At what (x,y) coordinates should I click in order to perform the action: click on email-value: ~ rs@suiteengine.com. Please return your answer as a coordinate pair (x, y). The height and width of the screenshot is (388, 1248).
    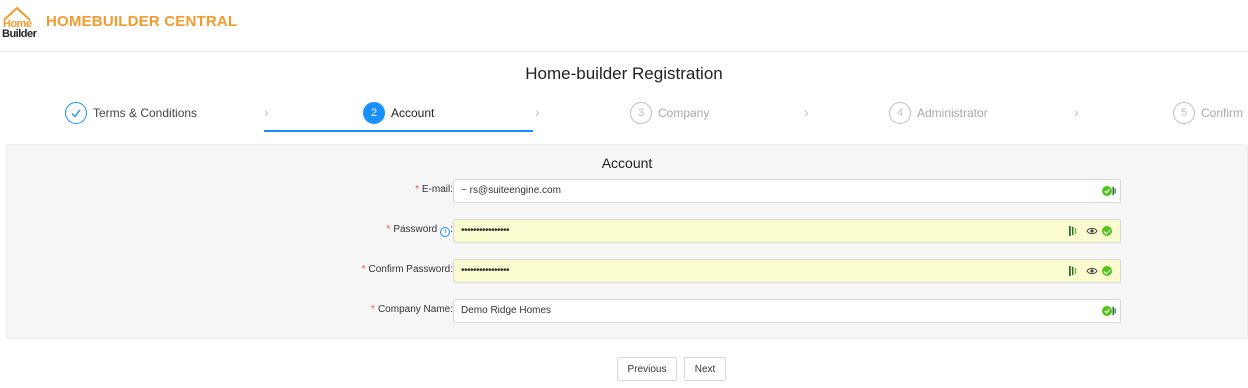
    Looking at the image, I should click on (511, 190).